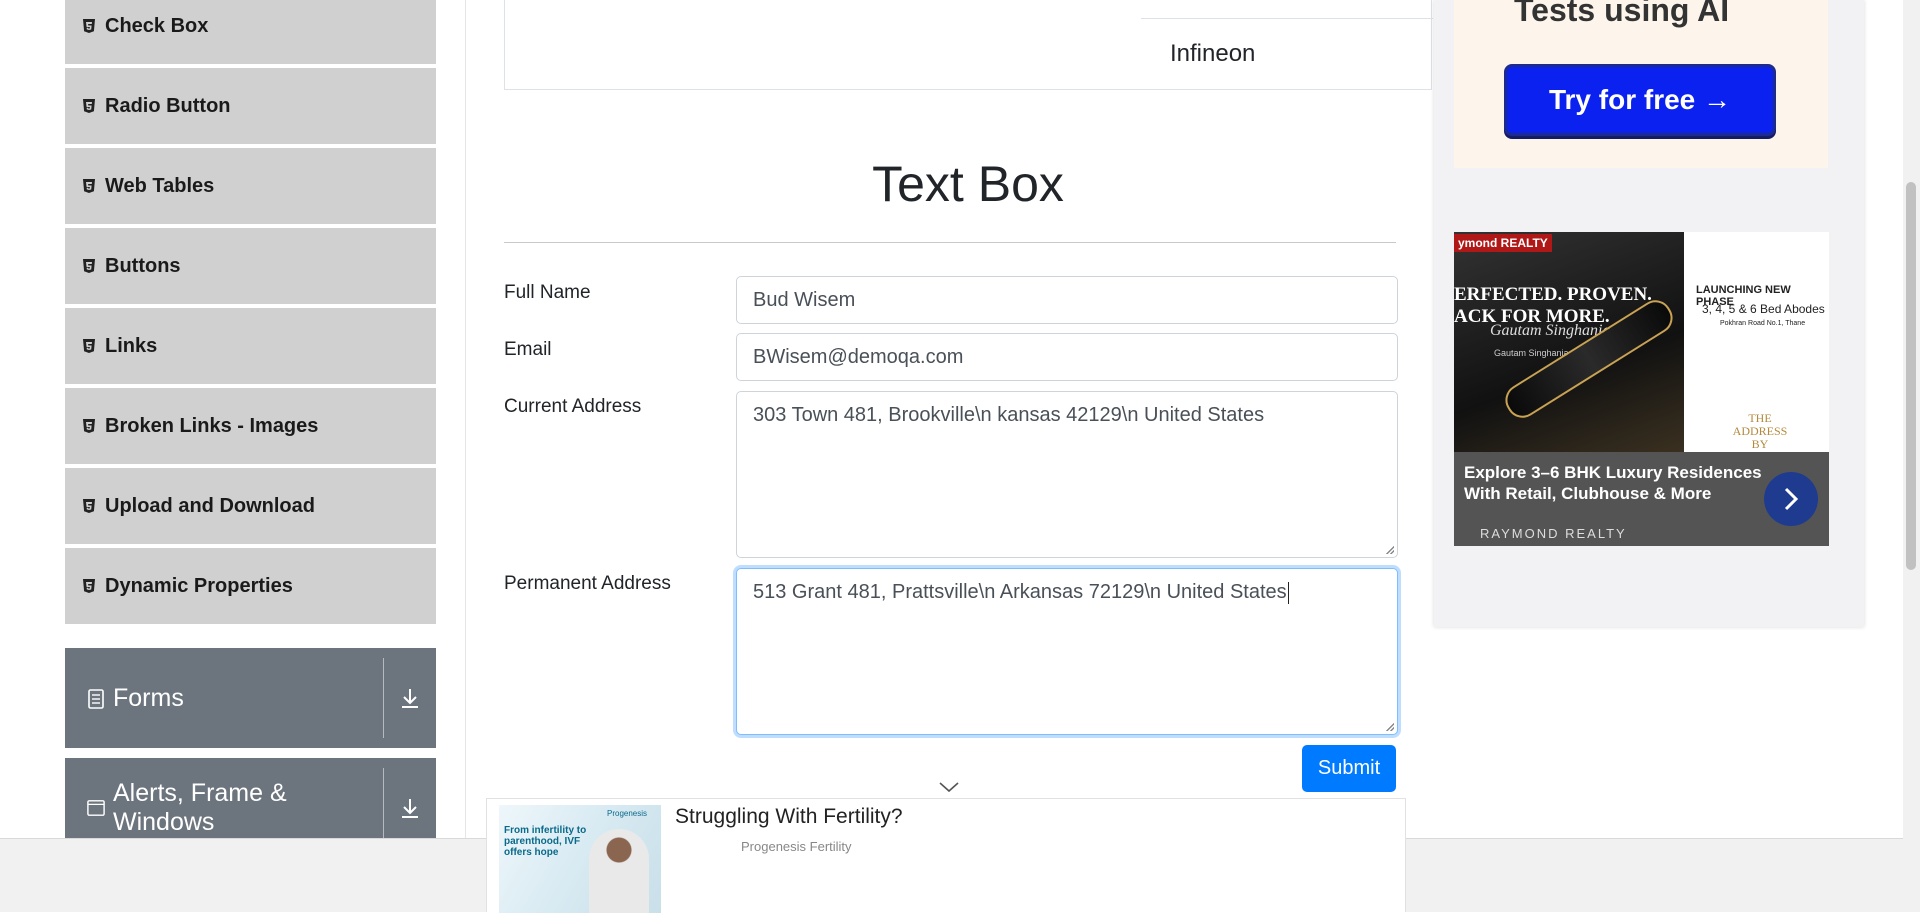 The image size is (1920, 913). I want to click on sidebar-item-label: Links, so click(131, 345).